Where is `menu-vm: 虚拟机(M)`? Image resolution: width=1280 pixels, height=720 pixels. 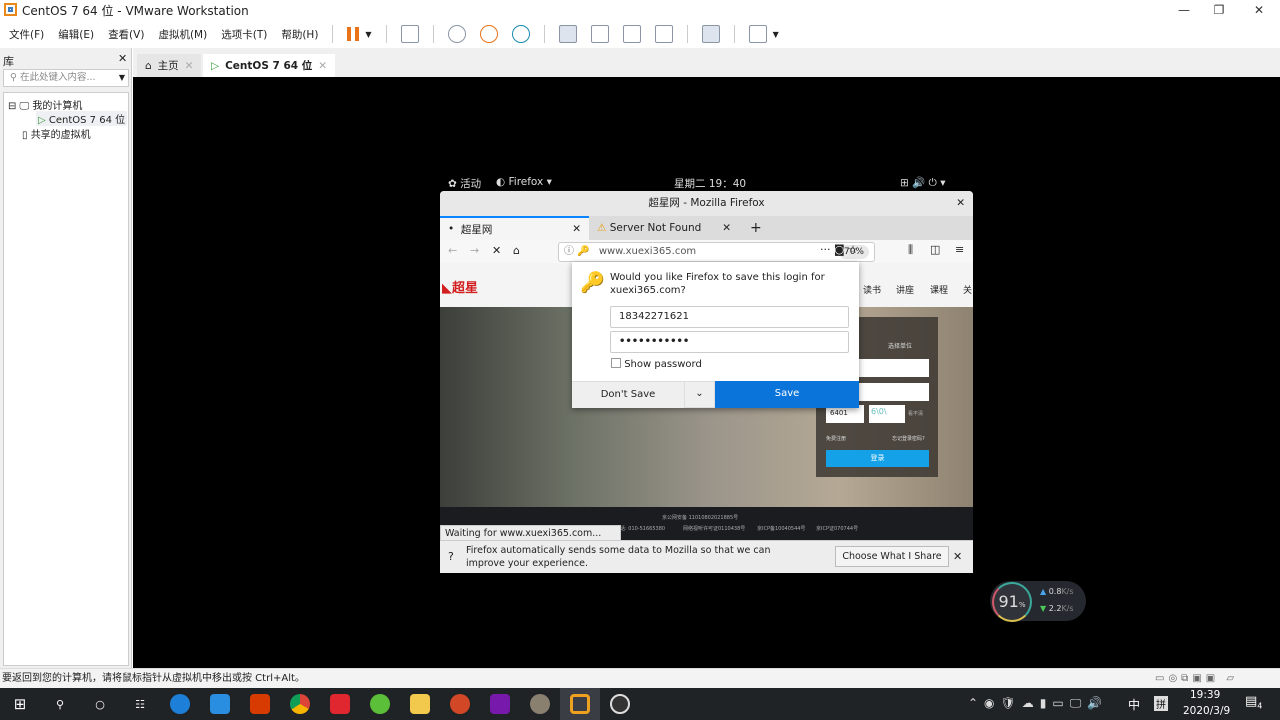 menu-vm: 虚拟机(M) is located at coordinates (182, 34).